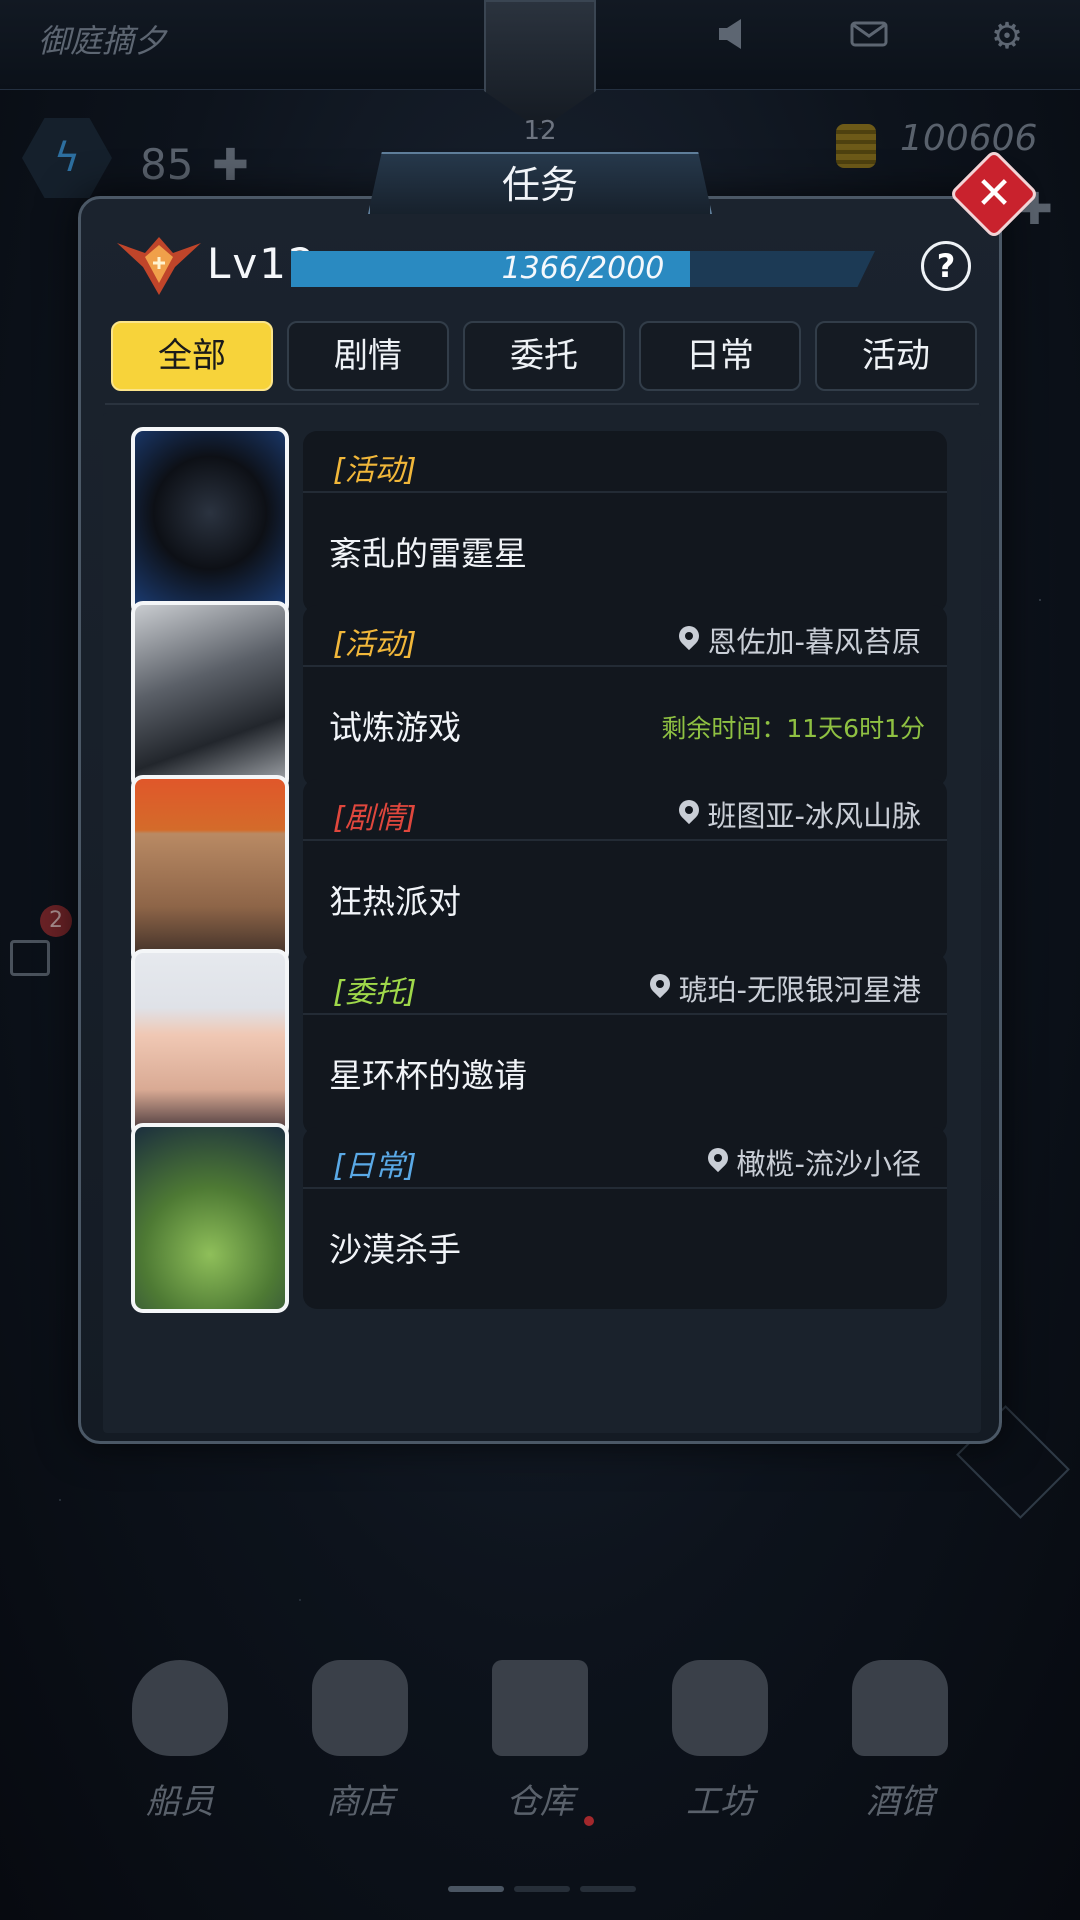 The width and height of the screenshot is (1080, 1920). I want to click on announcement-icon, so click(735, 37).